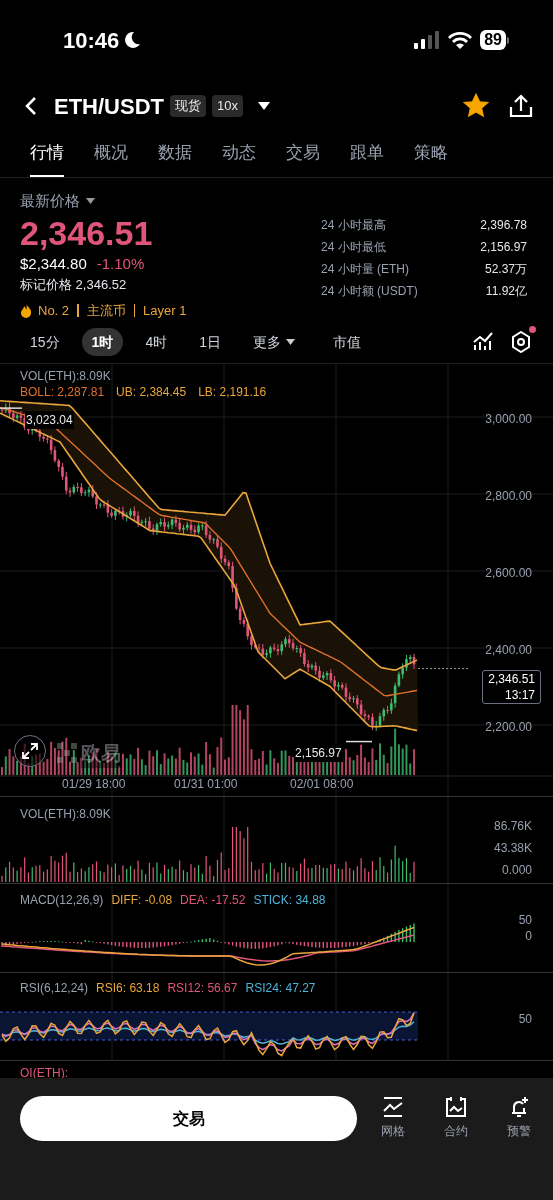  I want to click on toolbar-button: 网格, so click(393, 1118).